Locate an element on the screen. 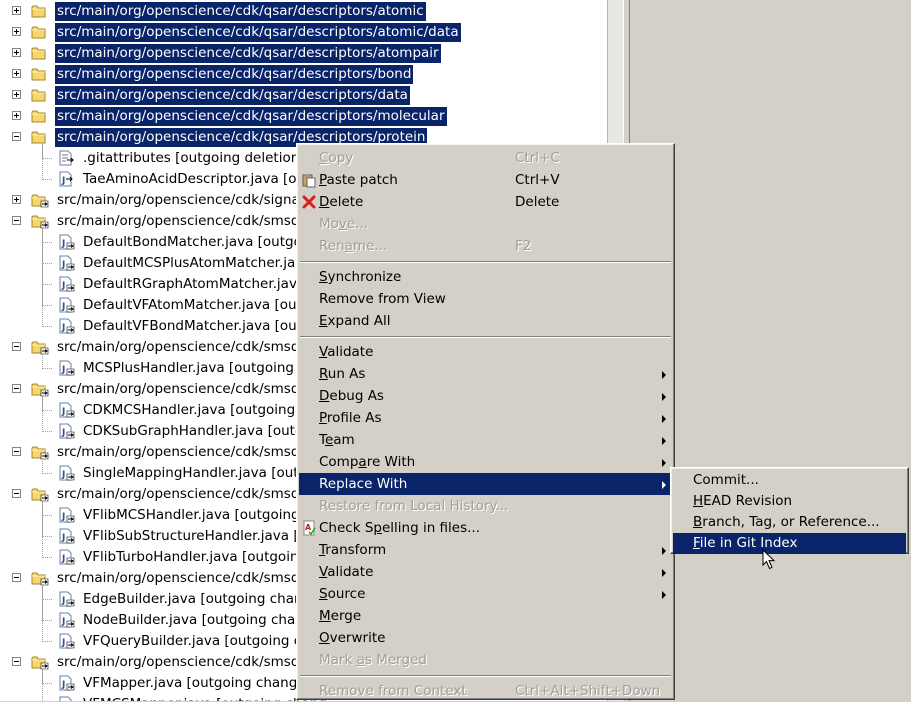 This screenshot has width=911, height=702. menu-item-label: Source is located at coordinates (342, 594).